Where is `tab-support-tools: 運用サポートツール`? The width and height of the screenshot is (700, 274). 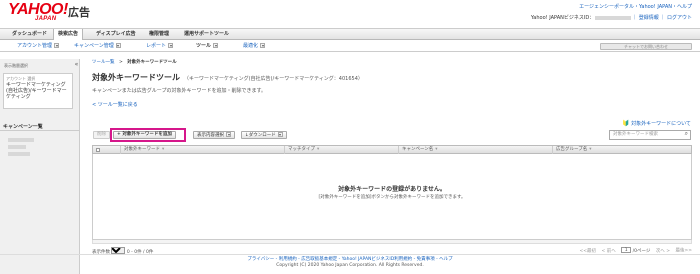 tab-support-tools: 運用サポートツール is located at coordinates (206, 34).